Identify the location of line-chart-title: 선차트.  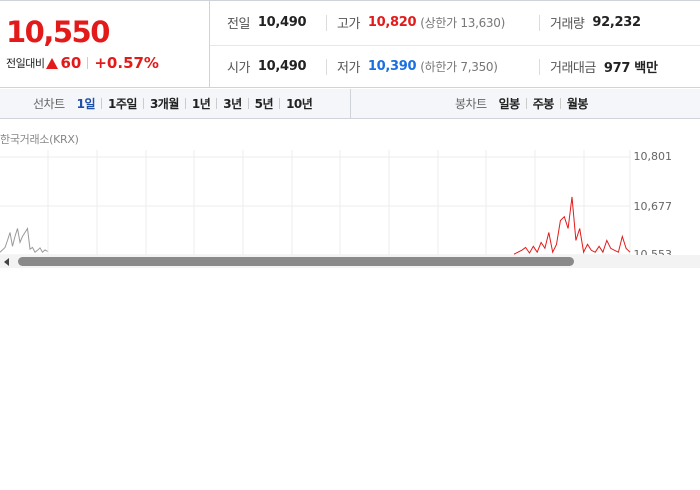
(49, 104).